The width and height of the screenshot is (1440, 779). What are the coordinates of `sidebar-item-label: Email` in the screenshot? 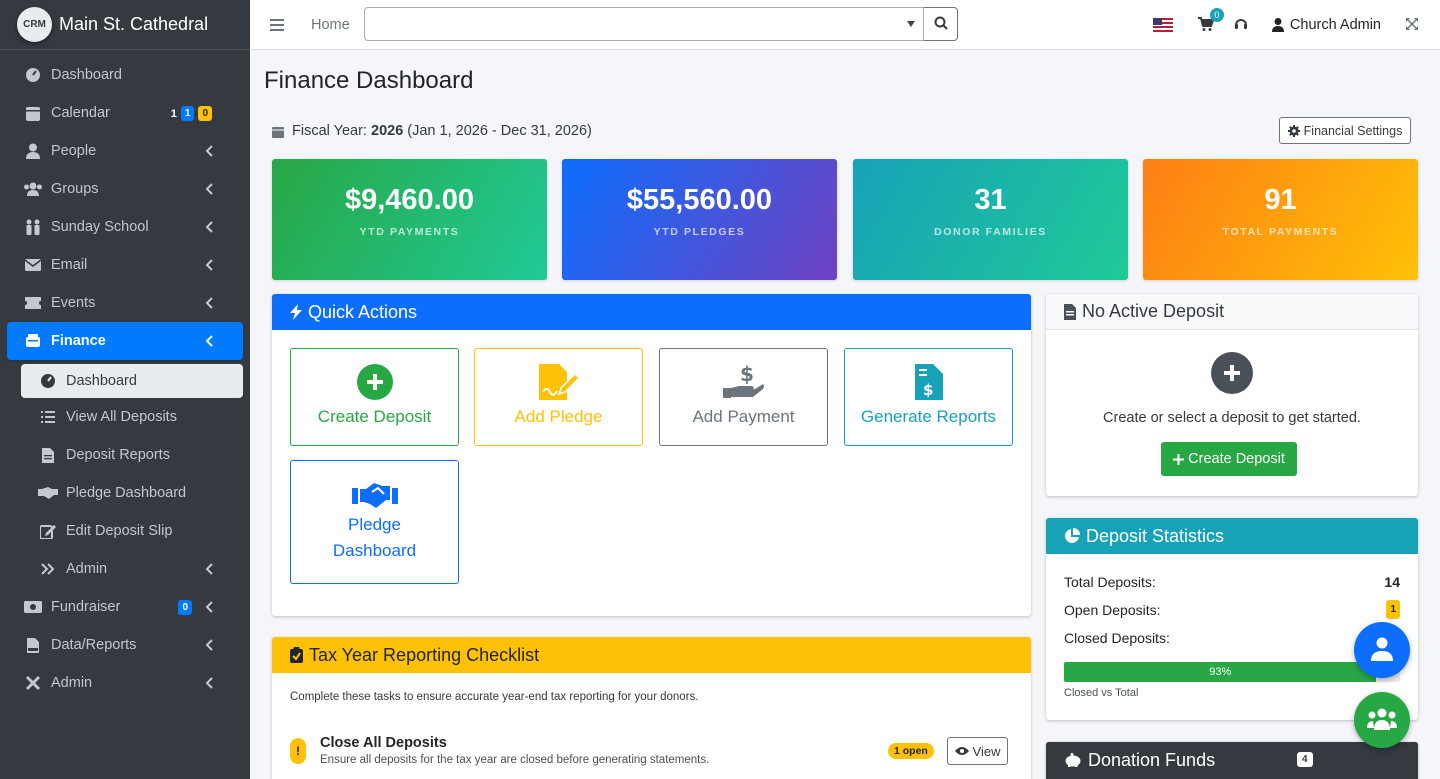 It's located at (69, 265).